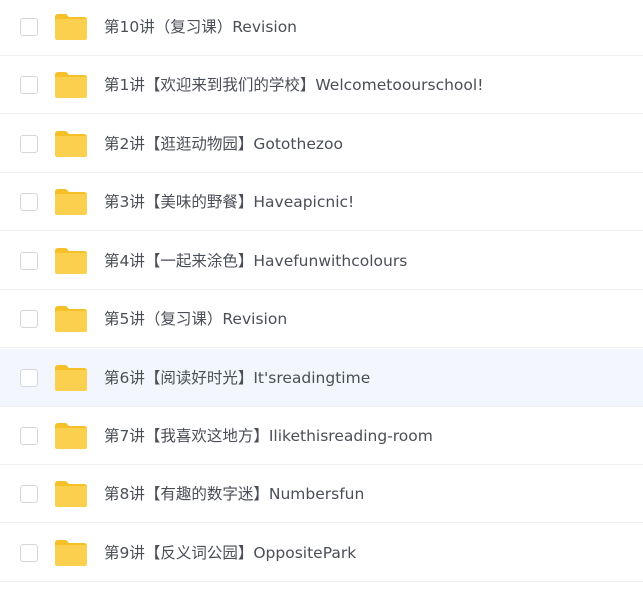 This screenshot has width=643, height=611. I want to click on list-item: 第1讲【欢迎来到我们的学校】Welcometoourschool!, so click(321, 85).